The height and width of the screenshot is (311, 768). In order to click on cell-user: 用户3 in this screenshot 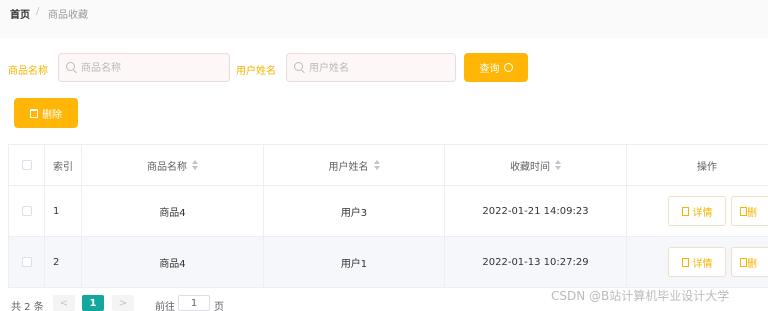, I will do `click(354, 211)`.